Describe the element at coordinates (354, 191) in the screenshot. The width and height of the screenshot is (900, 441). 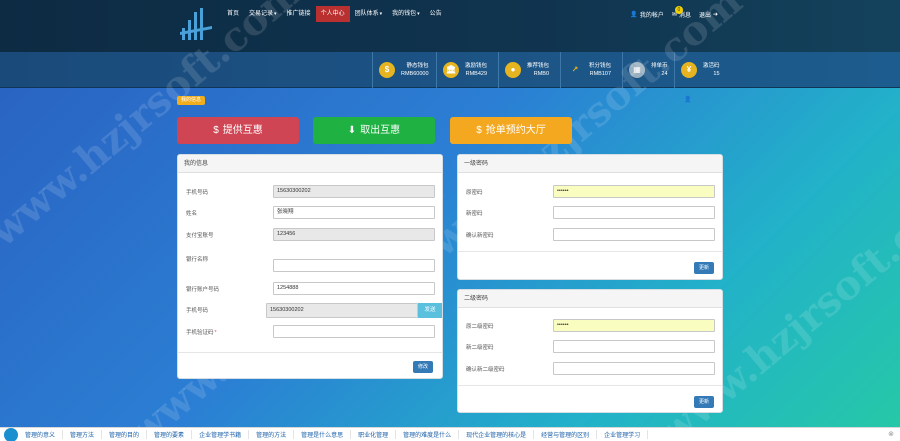
I see `phone-readonly-field: 15630300202` at that location.